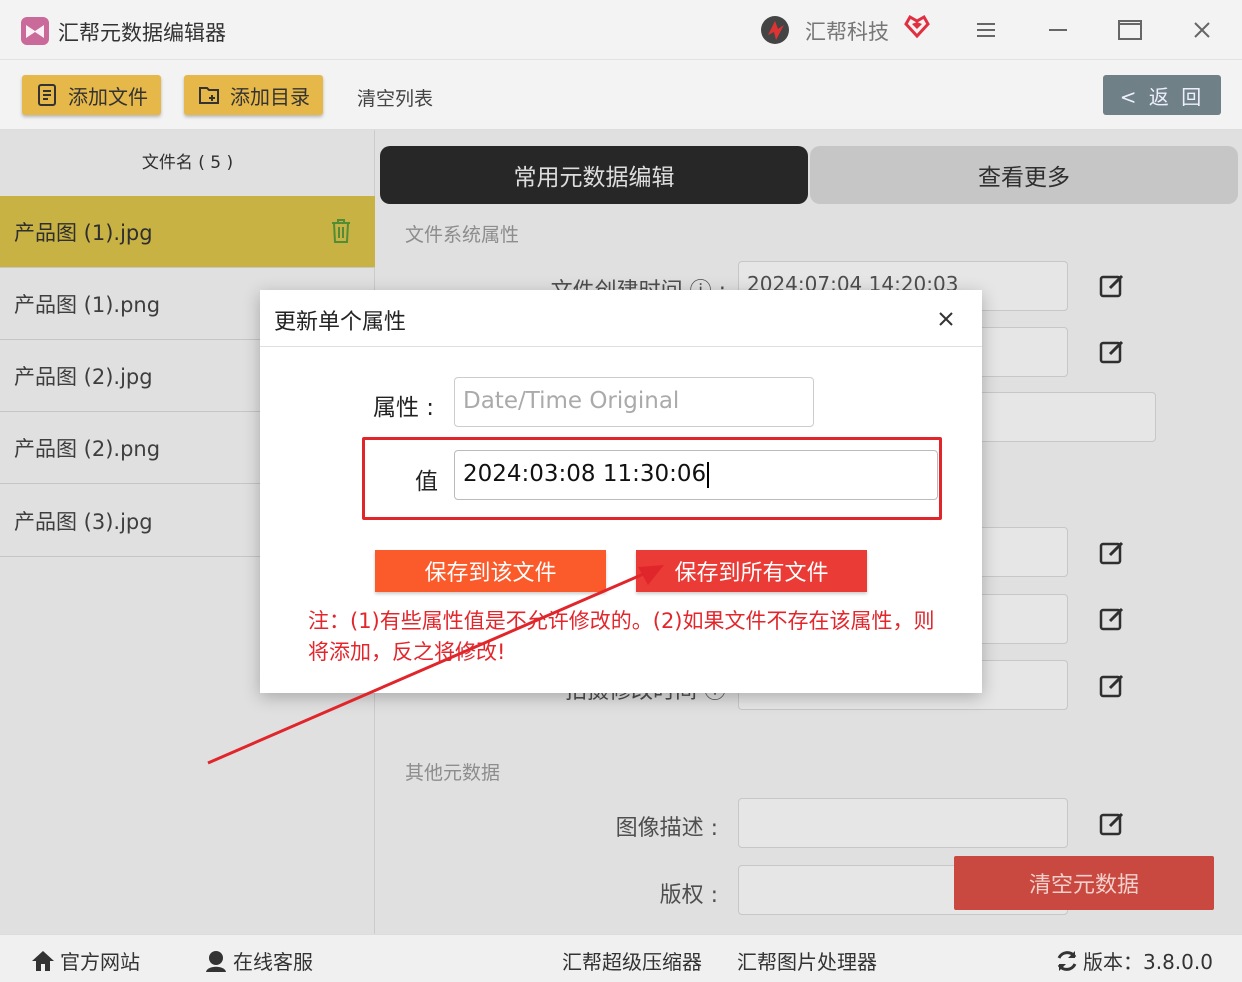 The image size is (1242, 982). I want to click on official-website-link: 官方网站, so click(85, 960).